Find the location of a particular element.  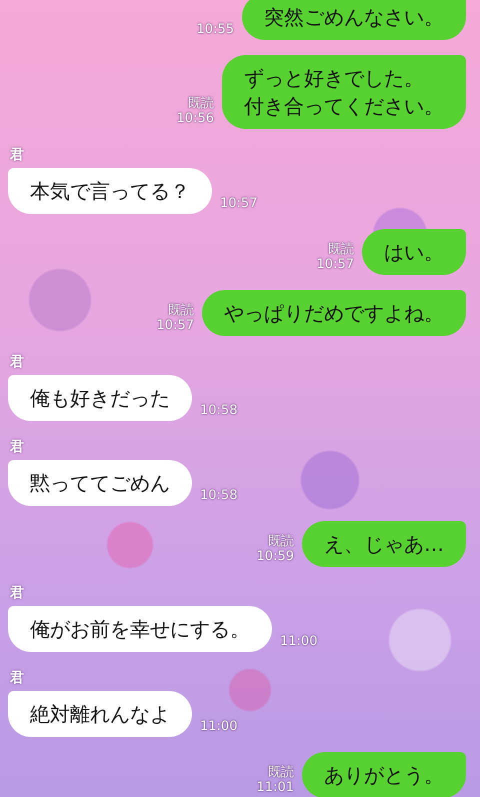

received-message-bubble: 黙っててごめん is located at coordinates (100, 483).